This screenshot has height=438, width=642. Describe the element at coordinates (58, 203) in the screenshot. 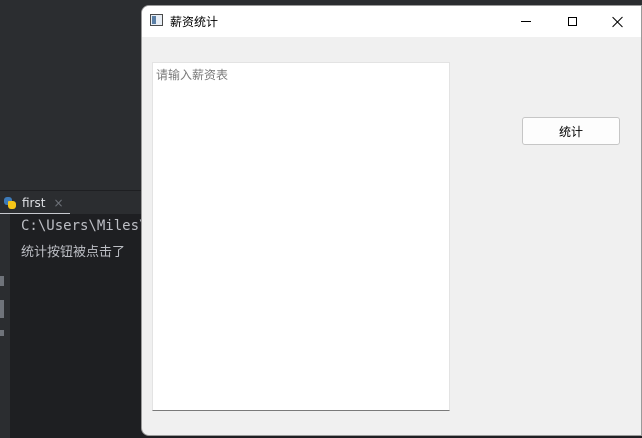

I see `run-tab-close-icon: ×` at that location.